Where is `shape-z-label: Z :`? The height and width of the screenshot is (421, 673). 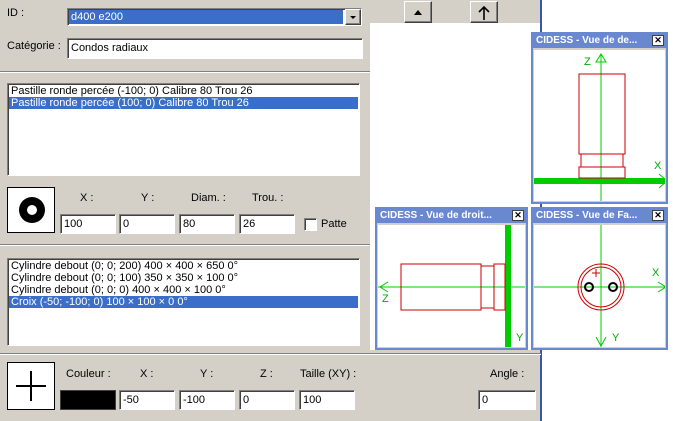
shape-z-label: Z : is located at coordinates (266, 374).